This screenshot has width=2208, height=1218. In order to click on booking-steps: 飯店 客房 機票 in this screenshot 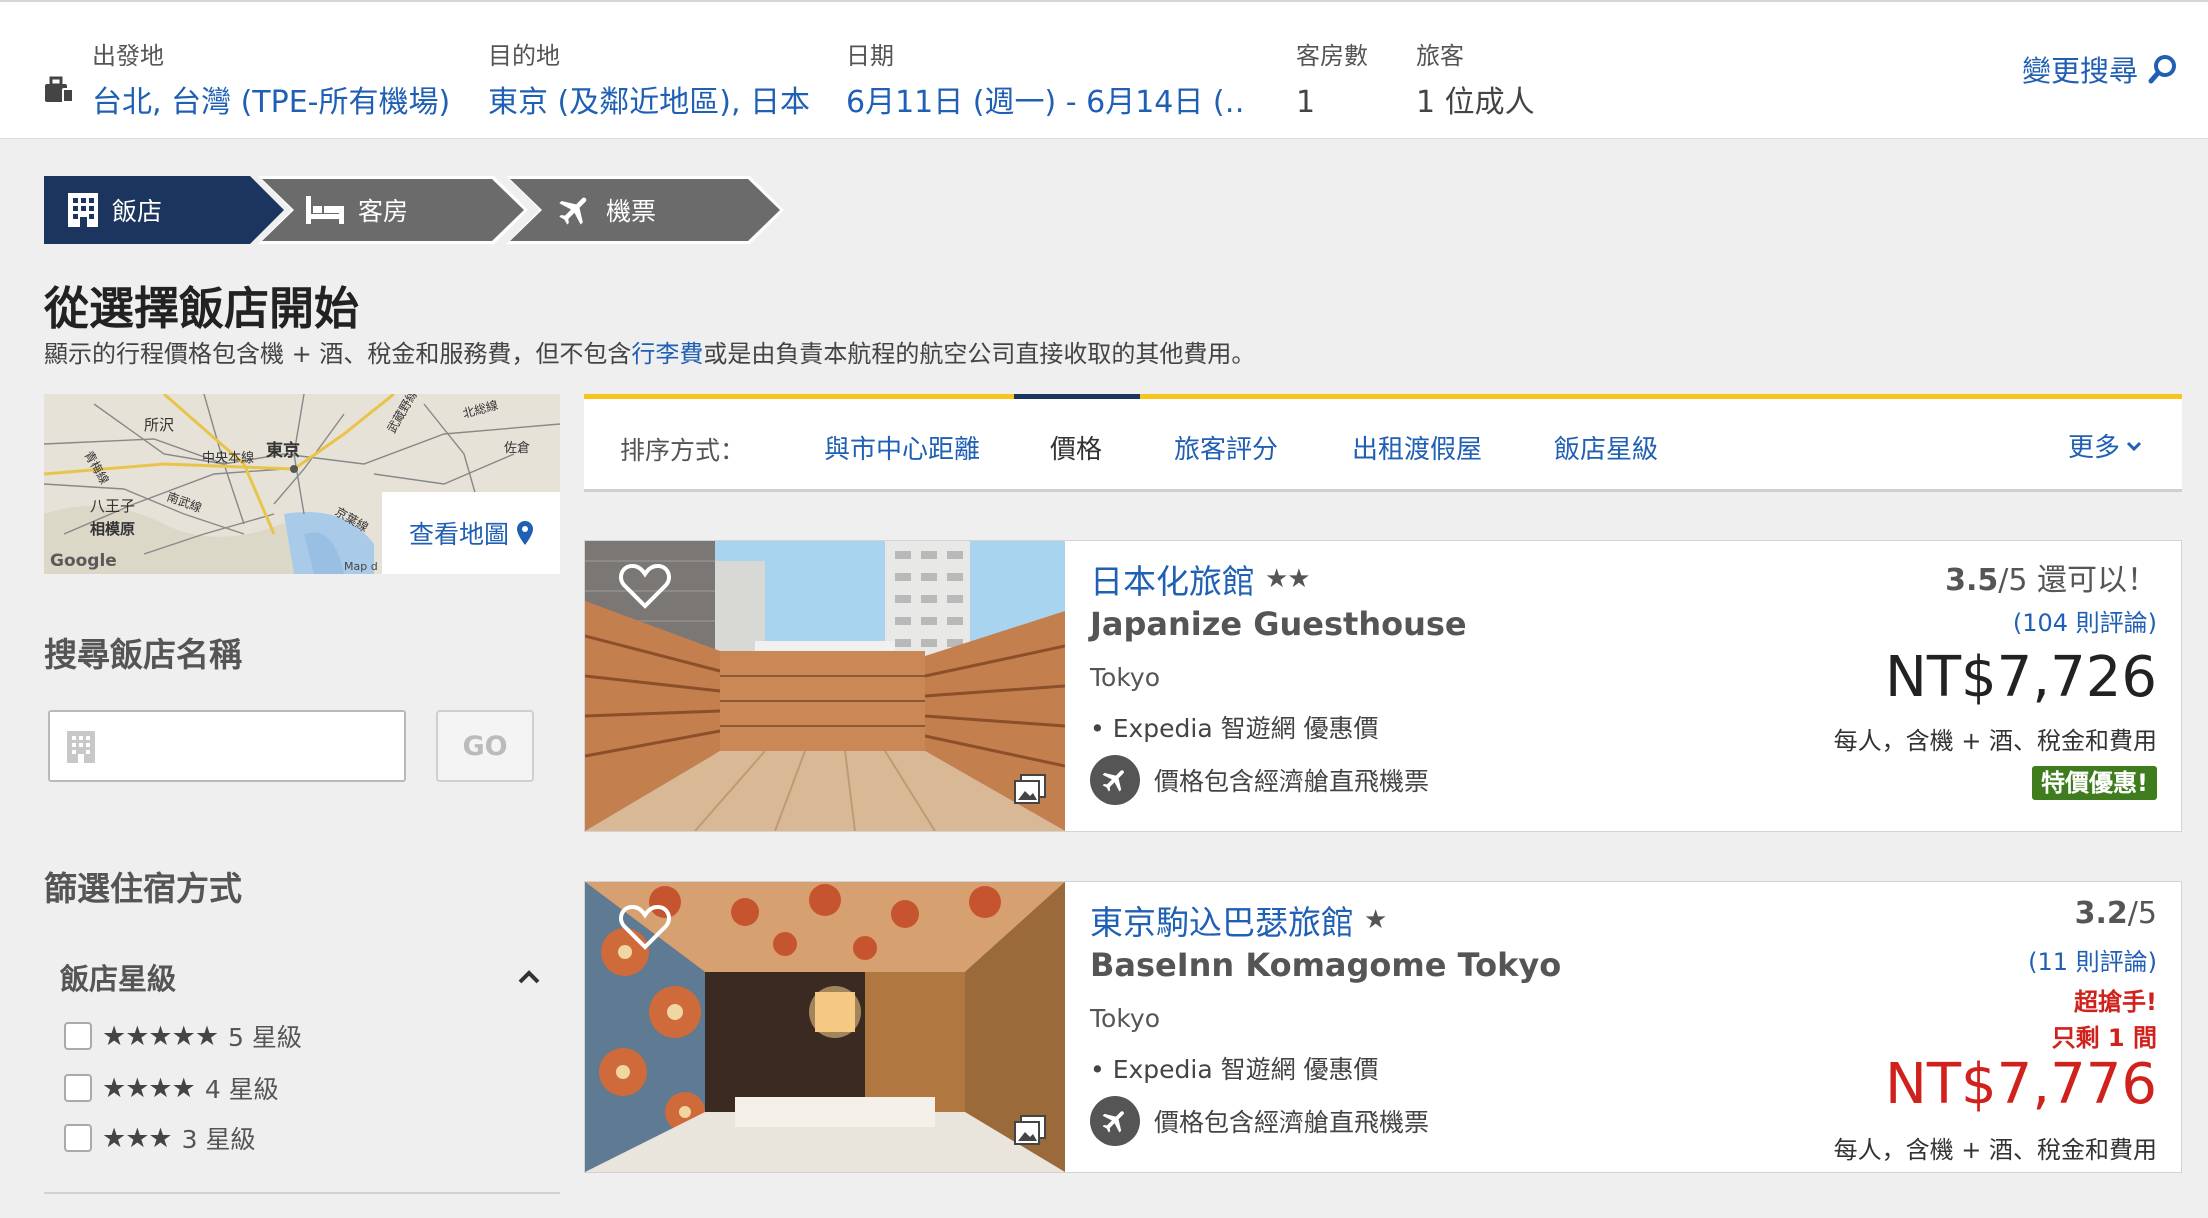, I will do `click(414, 210)`.